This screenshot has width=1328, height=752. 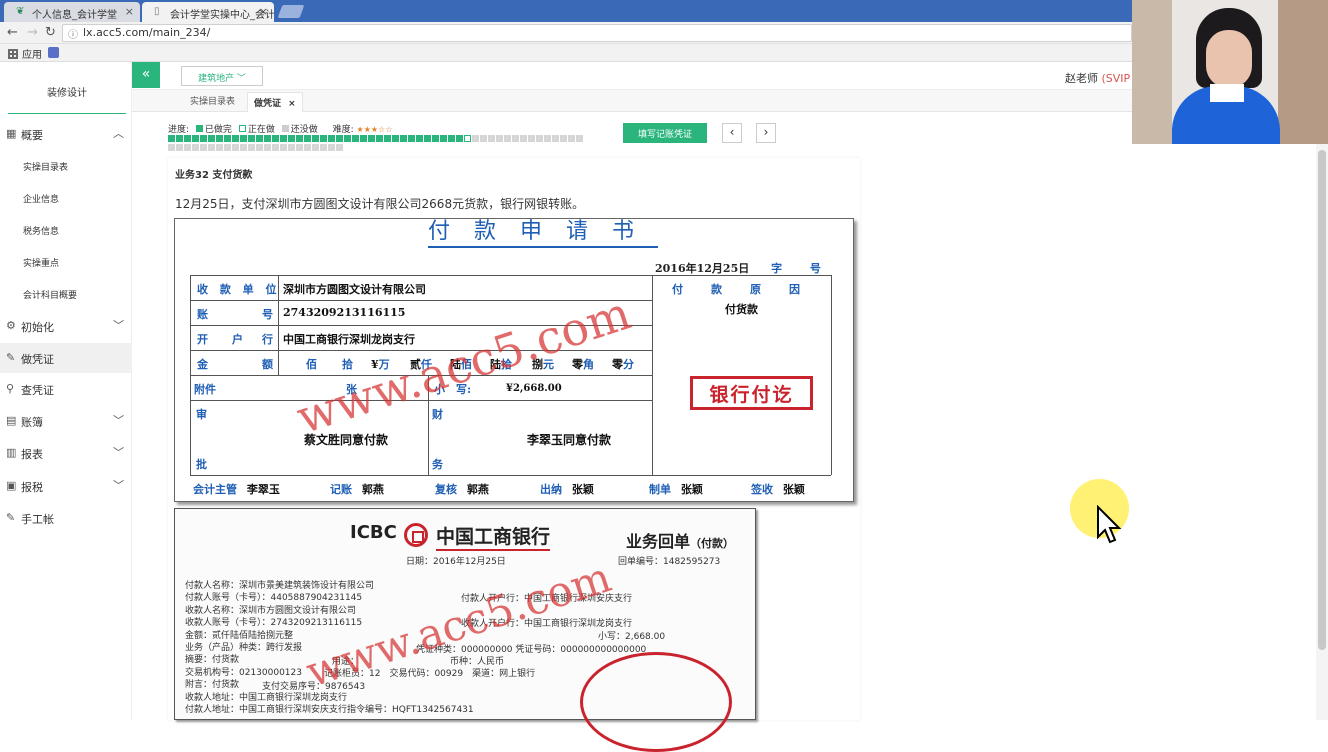 I want to click on new-tab-button, so click(x=291, y=11).